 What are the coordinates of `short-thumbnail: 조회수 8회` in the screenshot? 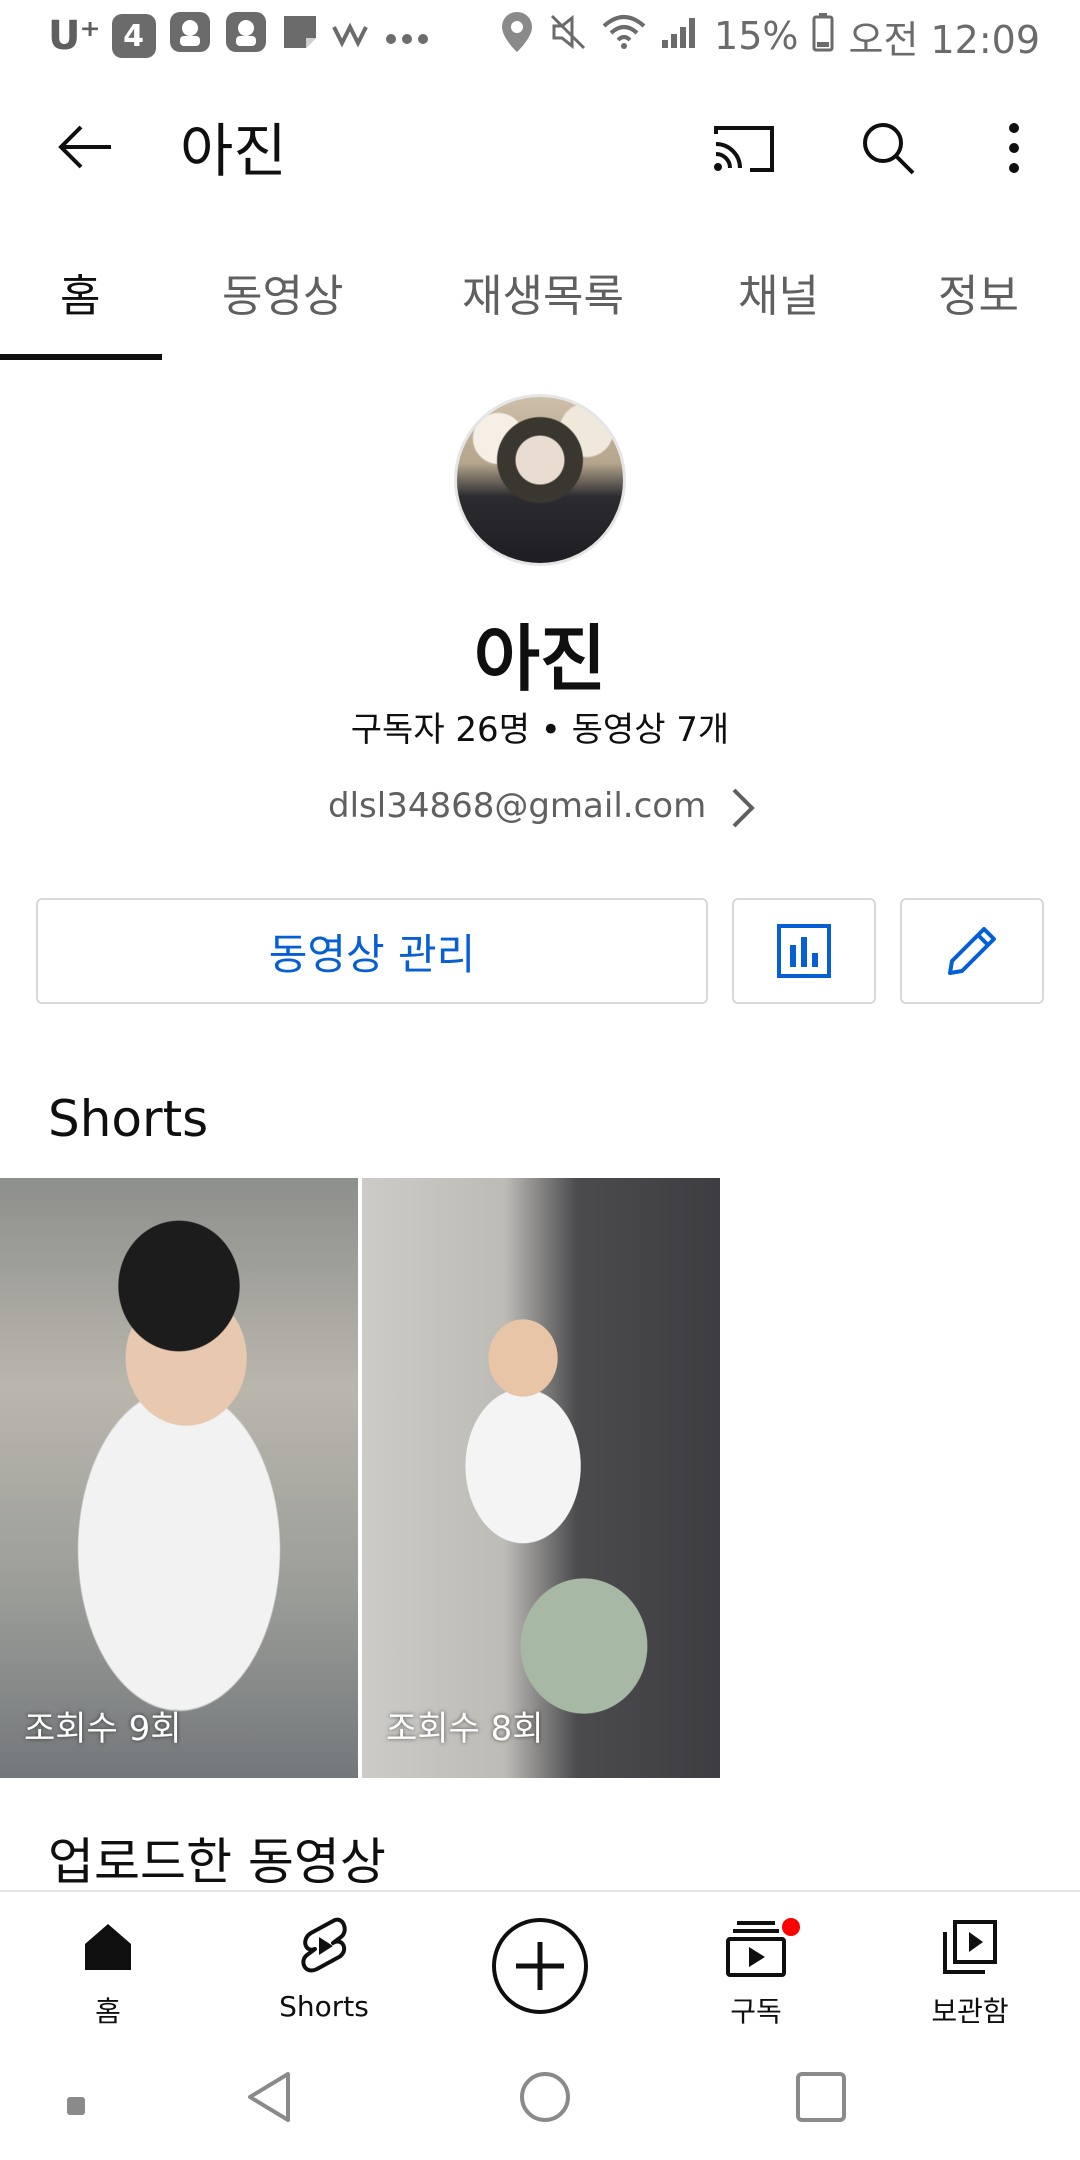 It's located at (541, 1478).